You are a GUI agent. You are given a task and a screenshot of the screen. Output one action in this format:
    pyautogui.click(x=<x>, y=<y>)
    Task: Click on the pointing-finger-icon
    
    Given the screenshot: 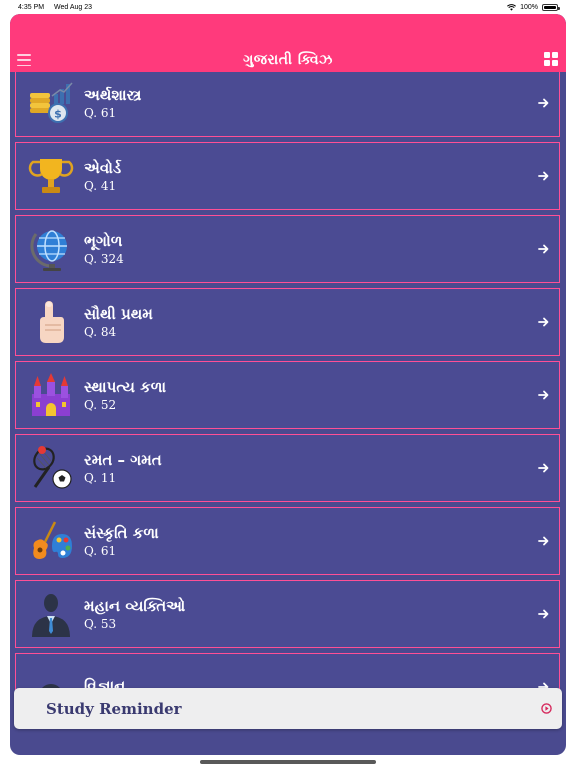 What is the action you would take?
    pyautogui.click(x=51, y=322)
    